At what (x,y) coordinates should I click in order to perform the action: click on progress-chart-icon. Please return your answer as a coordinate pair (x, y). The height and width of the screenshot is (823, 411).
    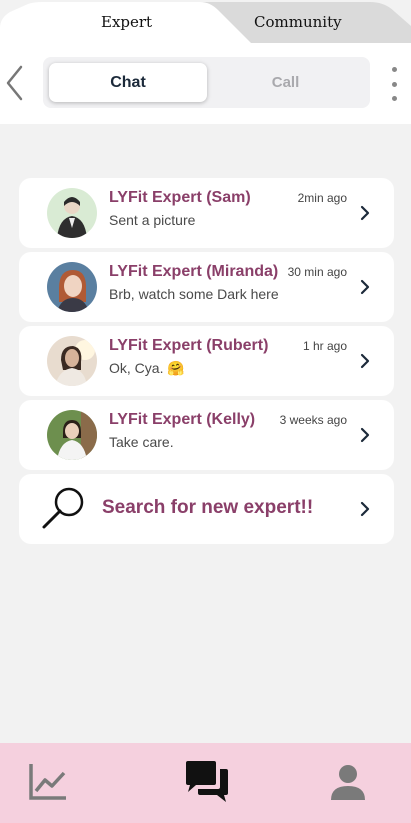
    Looking at the image, I should click on (48, 783).